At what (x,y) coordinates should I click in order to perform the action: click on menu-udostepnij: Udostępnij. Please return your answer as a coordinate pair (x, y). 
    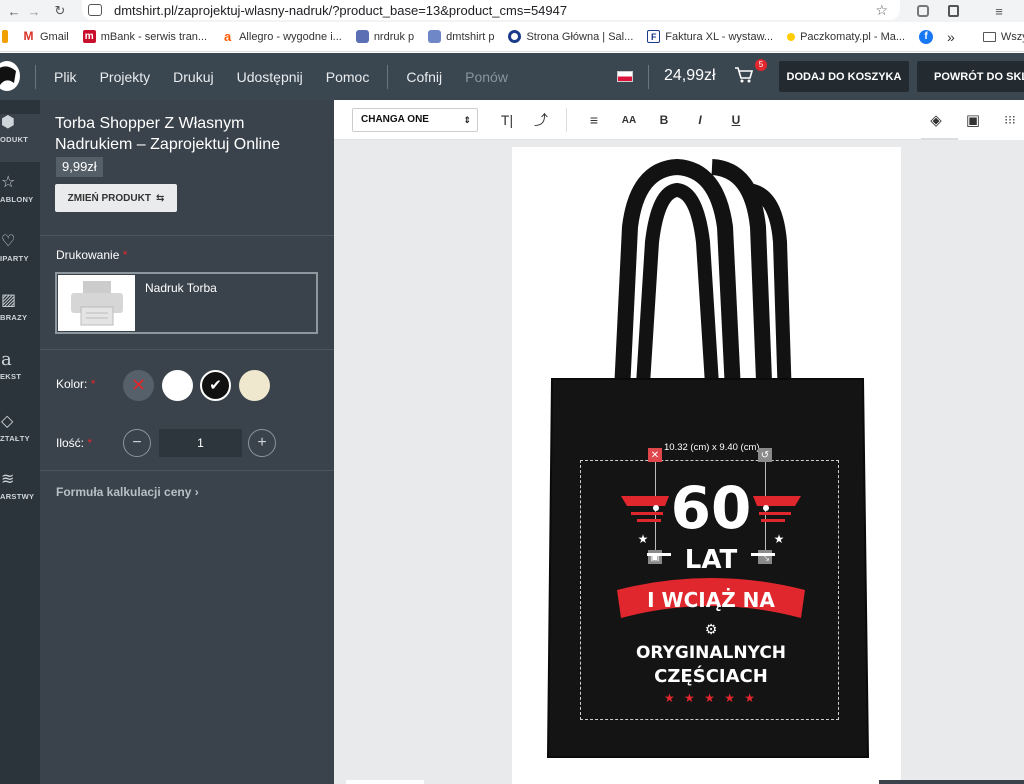
    Looking at the image, I should click on (270, 77).